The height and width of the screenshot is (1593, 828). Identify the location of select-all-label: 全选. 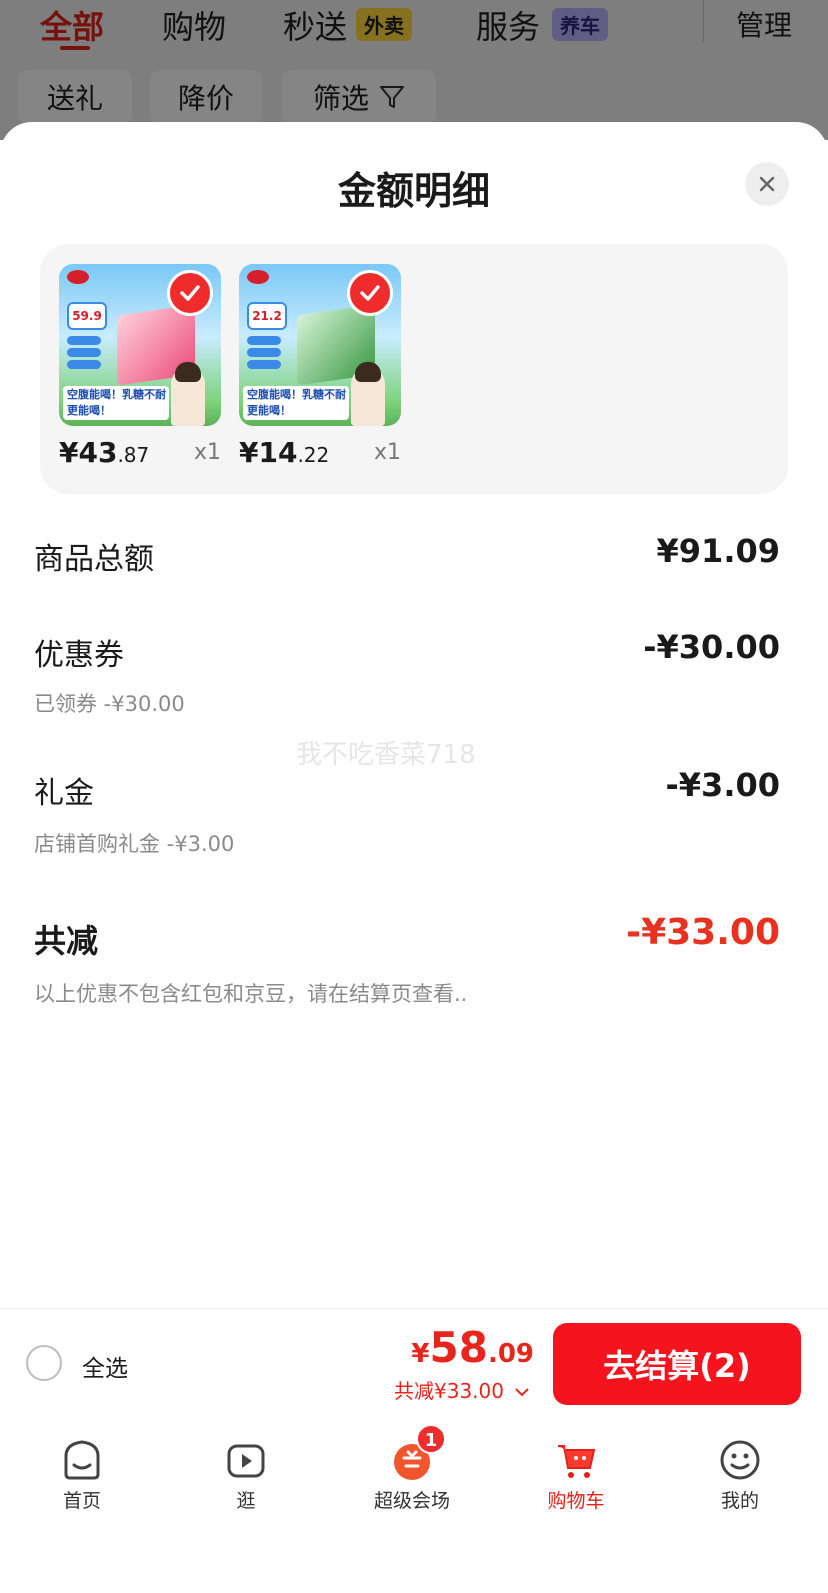
(105, 1366).